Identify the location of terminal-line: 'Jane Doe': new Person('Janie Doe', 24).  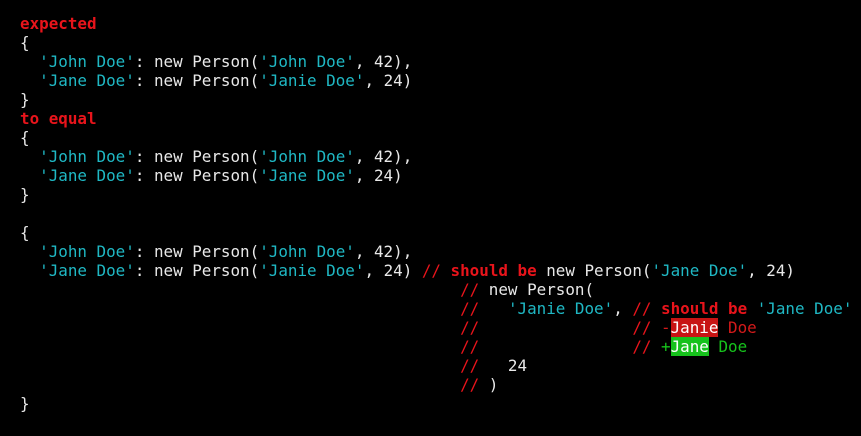
(436, 80).